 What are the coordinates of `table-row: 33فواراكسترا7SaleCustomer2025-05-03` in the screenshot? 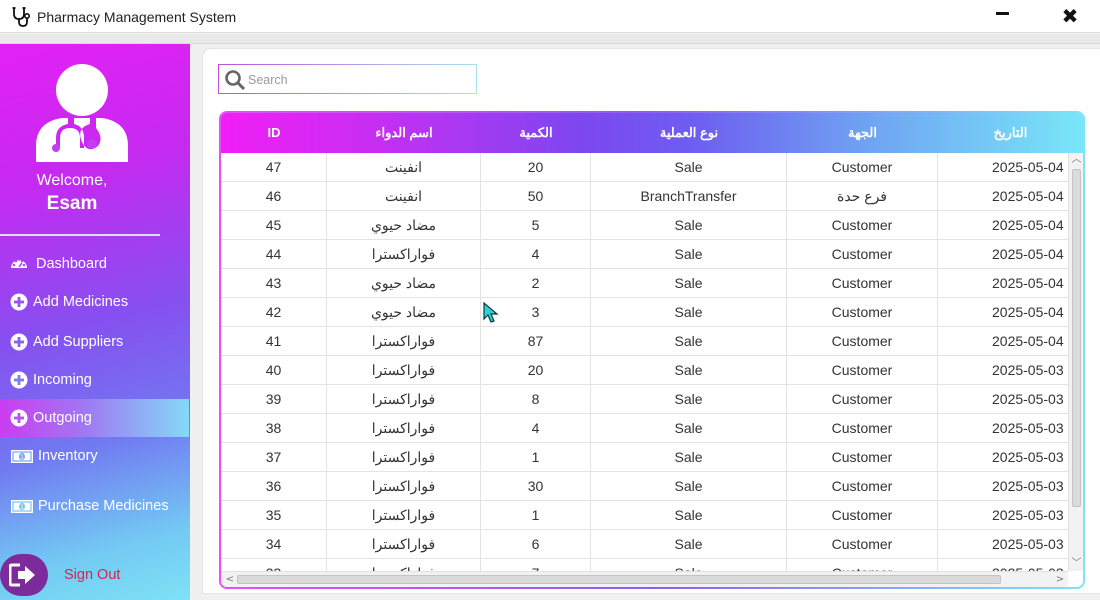 It's located at (644, 565).